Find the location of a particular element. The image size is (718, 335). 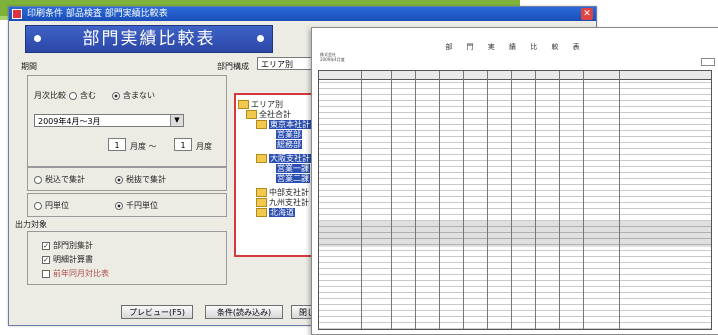

tree-node: 総務部 is located at coordinates (289, 144).